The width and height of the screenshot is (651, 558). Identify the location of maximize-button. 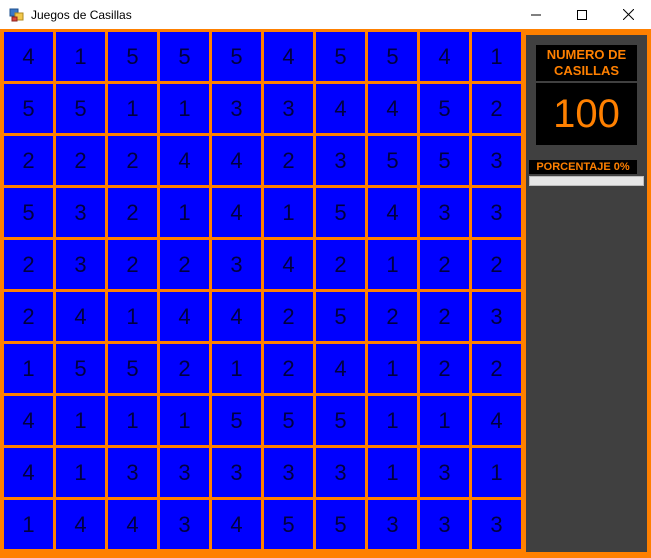
(582, 14).